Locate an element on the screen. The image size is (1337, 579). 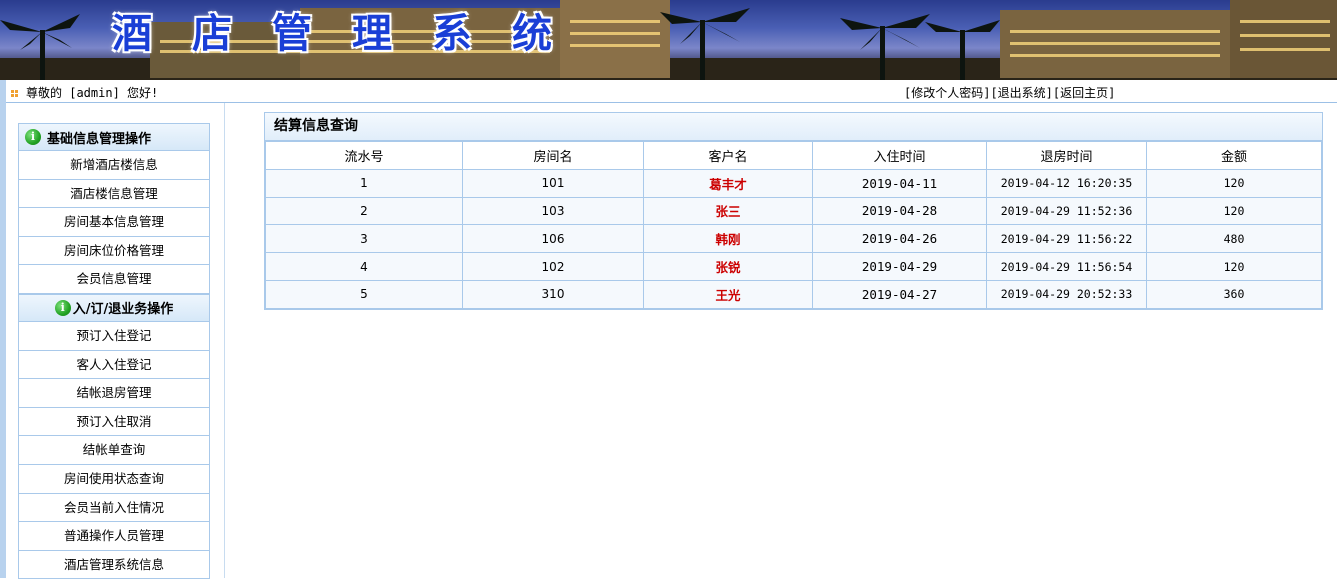
menu-section-label: 基础信息管理操作 is located at coordinates (99, 139).